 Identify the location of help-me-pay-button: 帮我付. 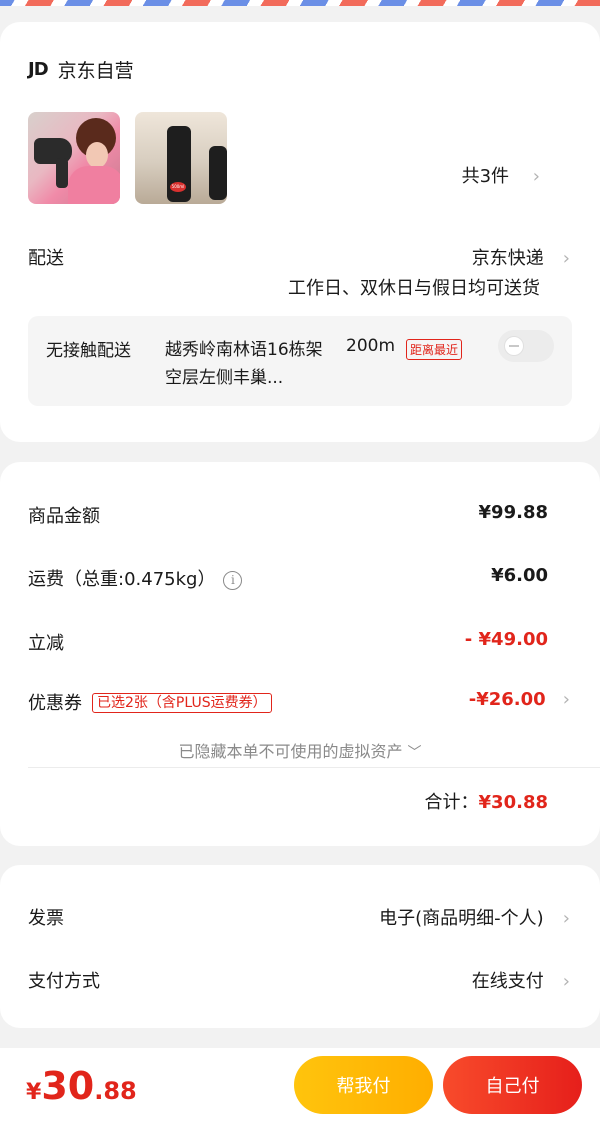
(363, 1085).